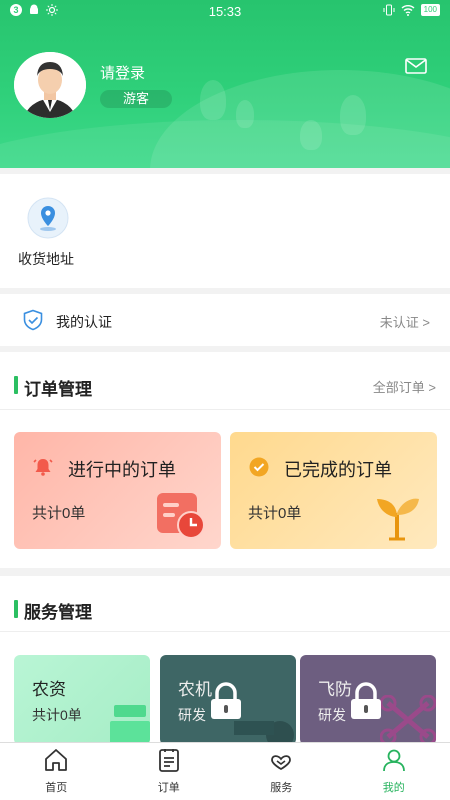 This screenshot has height=800, width=450. I want to click on wifi-icon, so click(408, 10).